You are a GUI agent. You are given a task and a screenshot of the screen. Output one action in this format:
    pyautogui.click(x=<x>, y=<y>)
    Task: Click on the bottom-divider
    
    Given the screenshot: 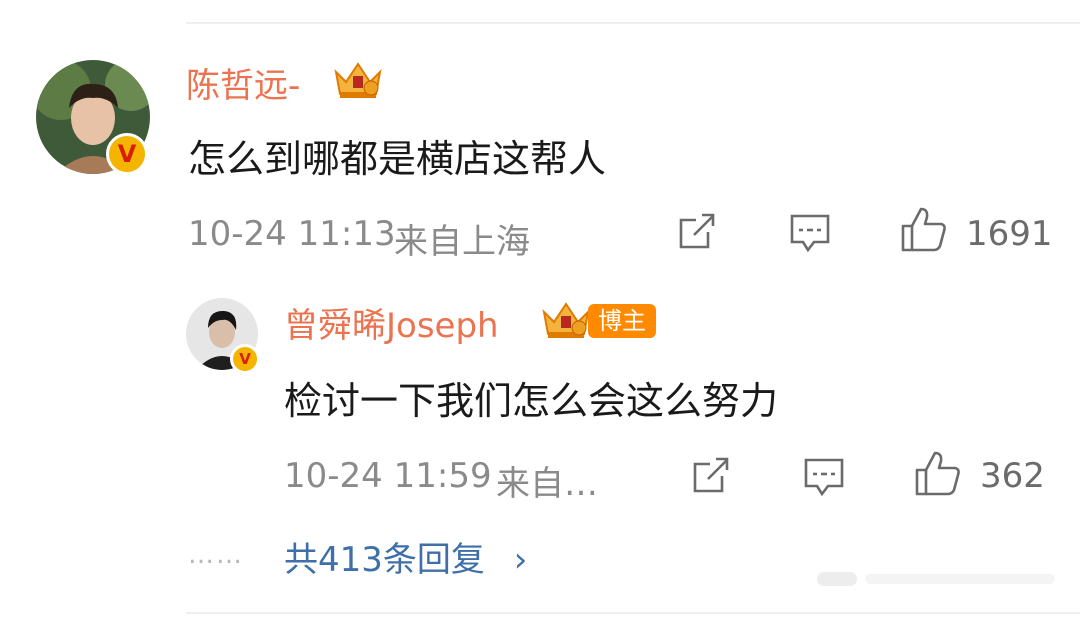 What is the action you would take?
    pyautogui.click(x=633, y=613)
    